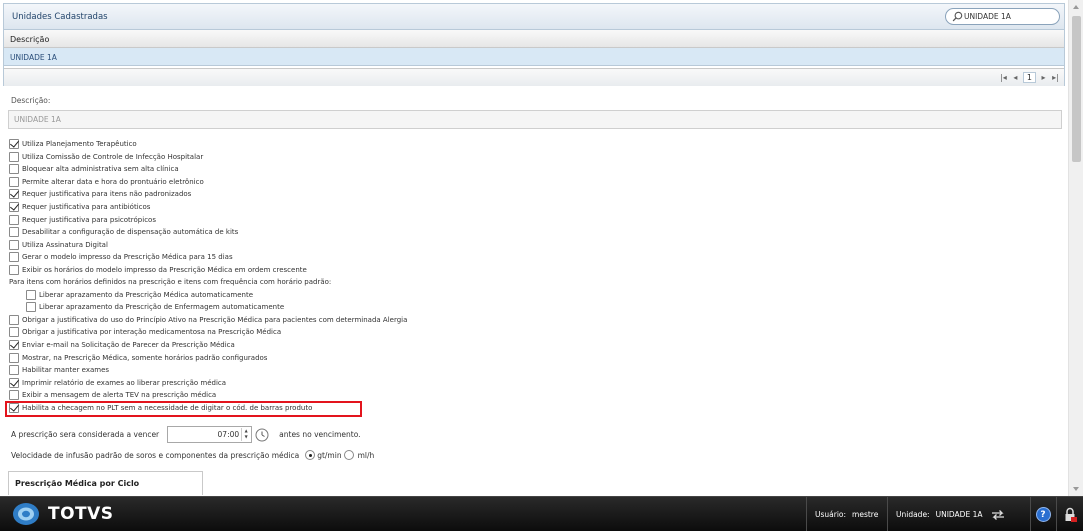 This screenshot has width=1083, height=531. Describe the element at coordinates (534, 219) in the screenshot. I see `option-row: Requer justificativa para psicotrópicos` at that location.